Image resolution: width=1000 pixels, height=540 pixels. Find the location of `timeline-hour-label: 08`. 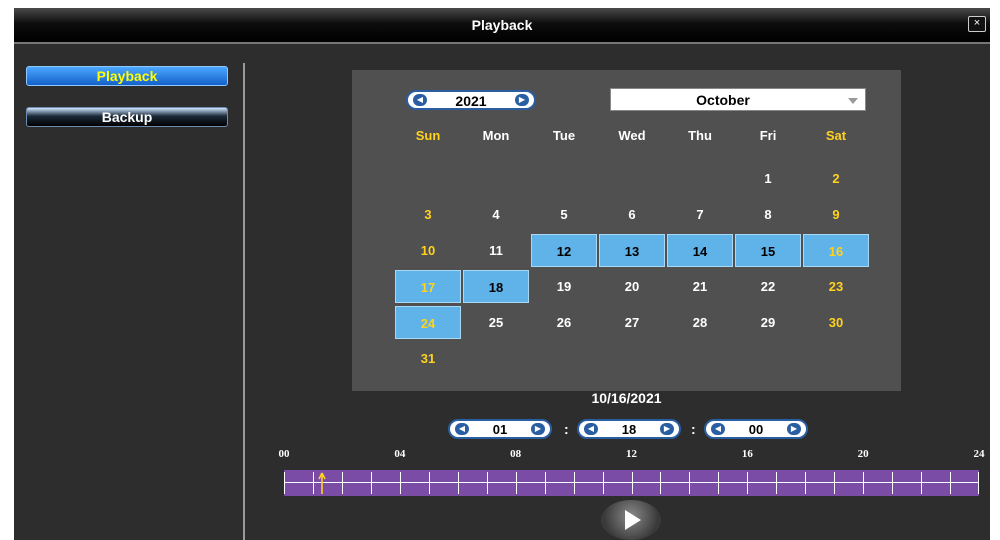

timeline-hour-label: 08 is located at coordinates (516, 454).